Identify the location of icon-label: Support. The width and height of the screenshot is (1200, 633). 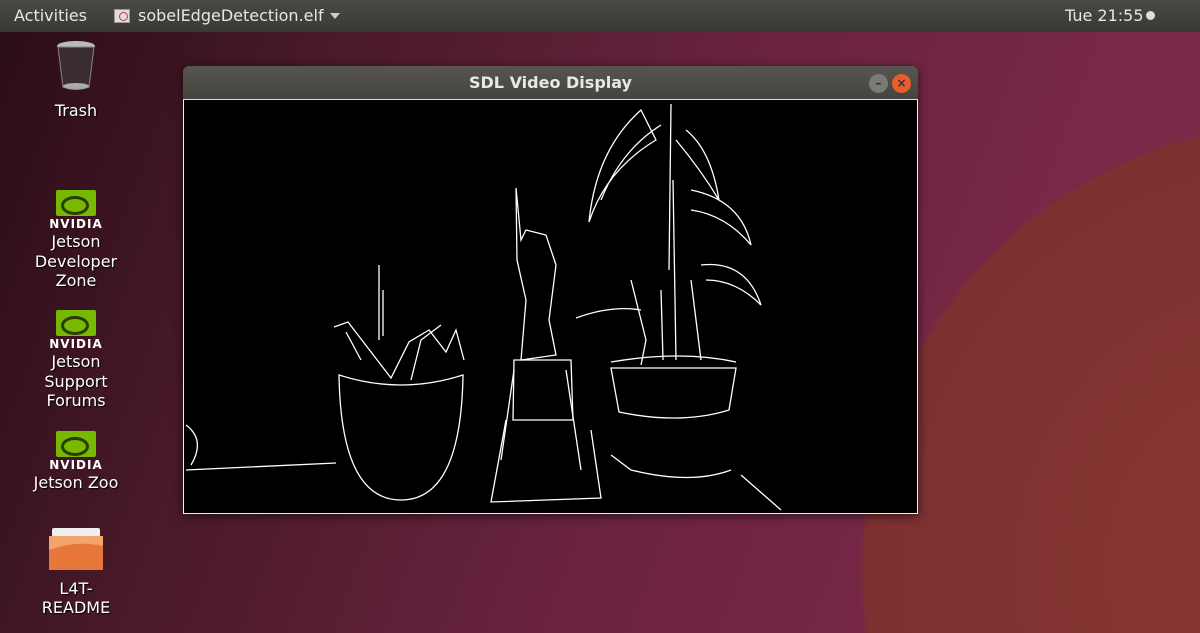
(76, 381).